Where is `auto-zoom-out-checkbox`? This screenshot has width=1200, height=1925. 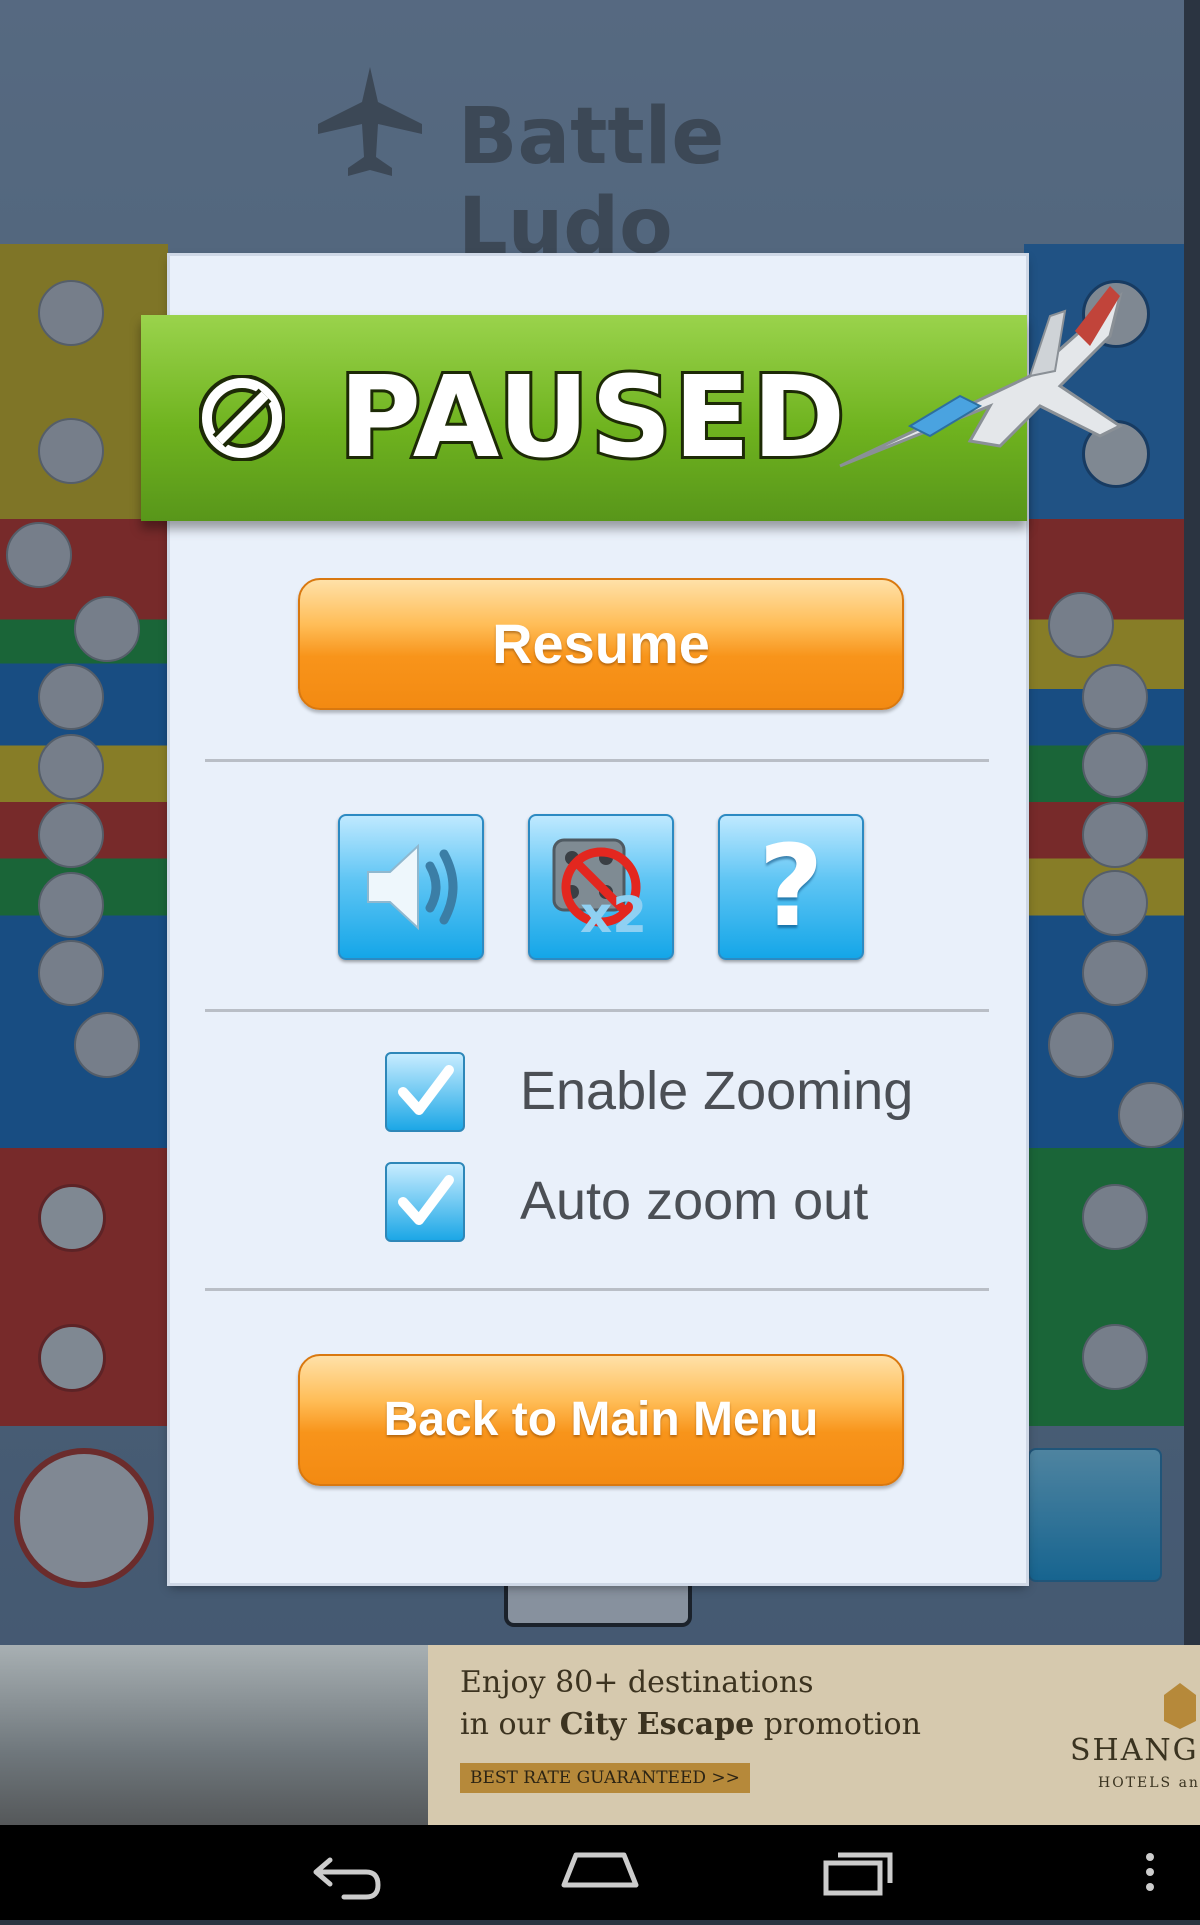
auto-zoom-out-checkbox is located at coordinates (425, 1202).